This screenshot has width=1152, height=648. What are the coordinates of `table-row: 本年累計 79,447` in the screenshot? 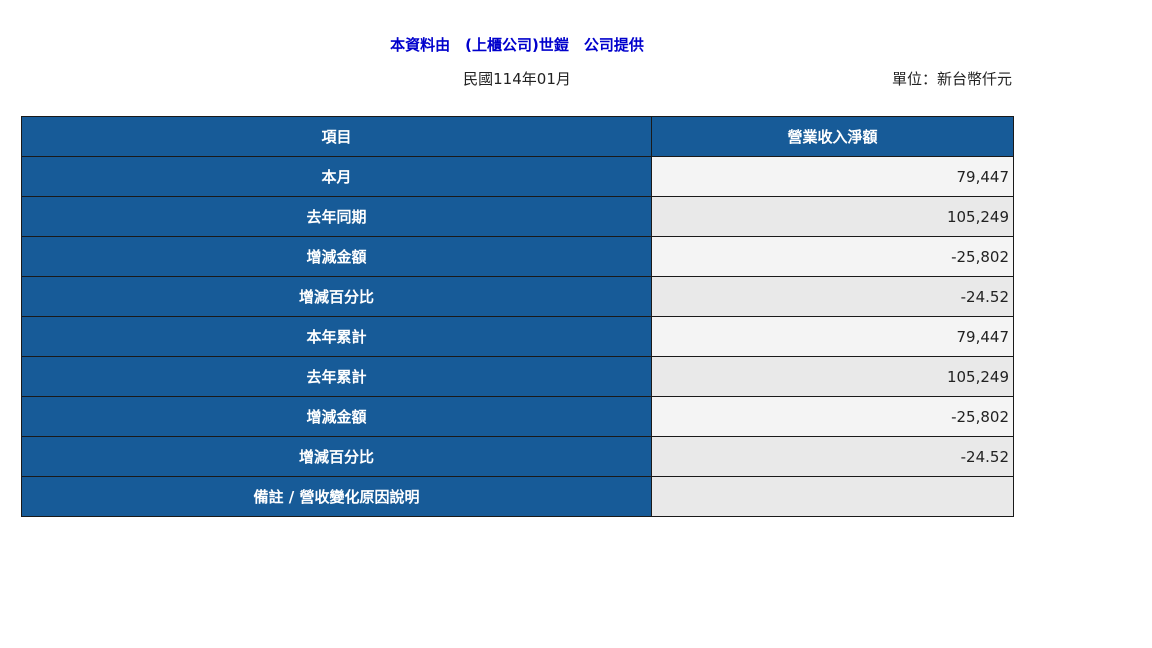 It's located at (517, 336).